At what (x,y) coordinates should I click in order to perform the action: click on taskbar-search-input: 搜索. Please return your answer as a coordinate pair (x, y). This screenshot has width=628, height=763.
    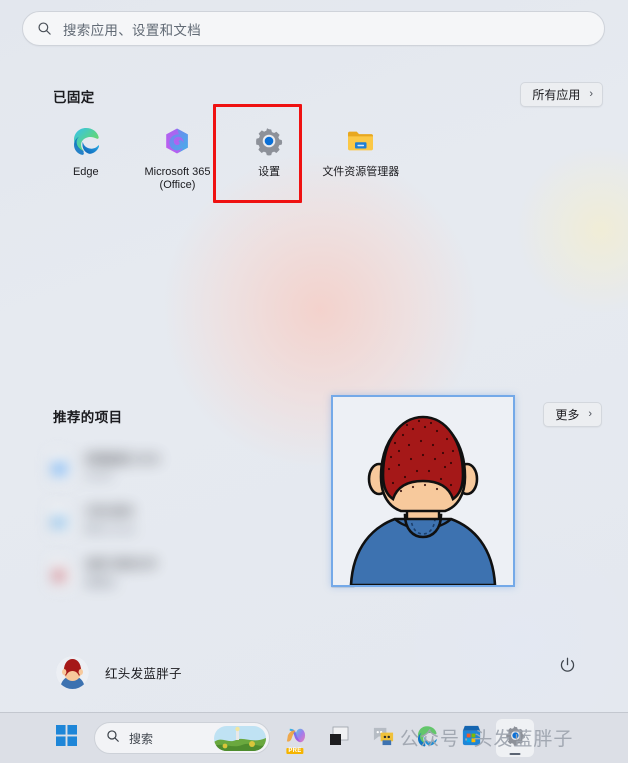
    Looking at the image, I should click on (182, 738).